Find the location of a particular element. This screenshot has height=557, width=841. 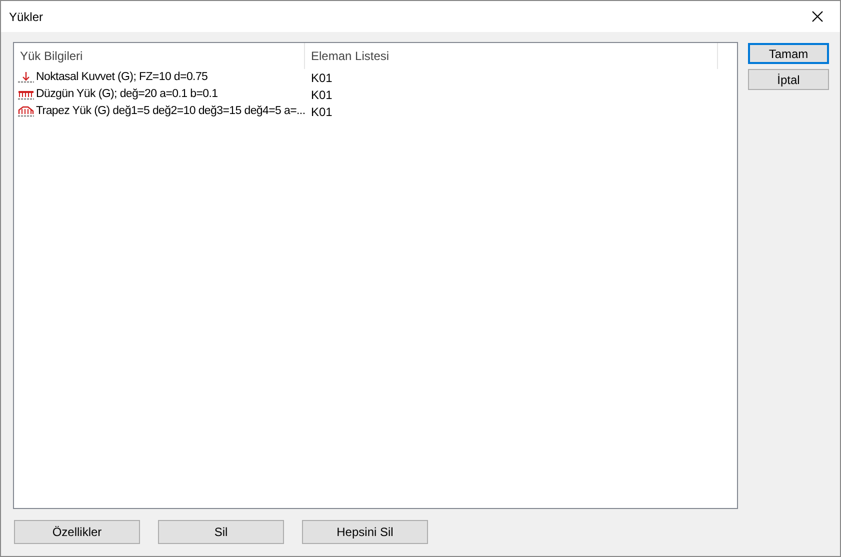

action-button: Hepsini Sil is located at coordinates (365, 532).